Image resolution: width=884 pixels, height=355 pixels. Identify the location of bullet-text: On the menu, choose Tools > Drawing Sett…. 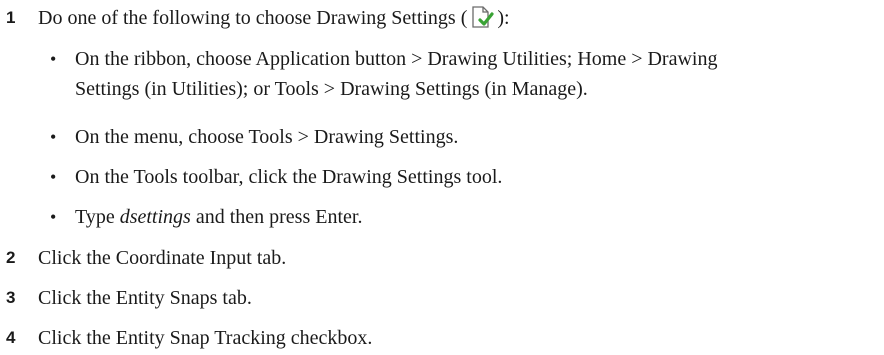
(267, 137).